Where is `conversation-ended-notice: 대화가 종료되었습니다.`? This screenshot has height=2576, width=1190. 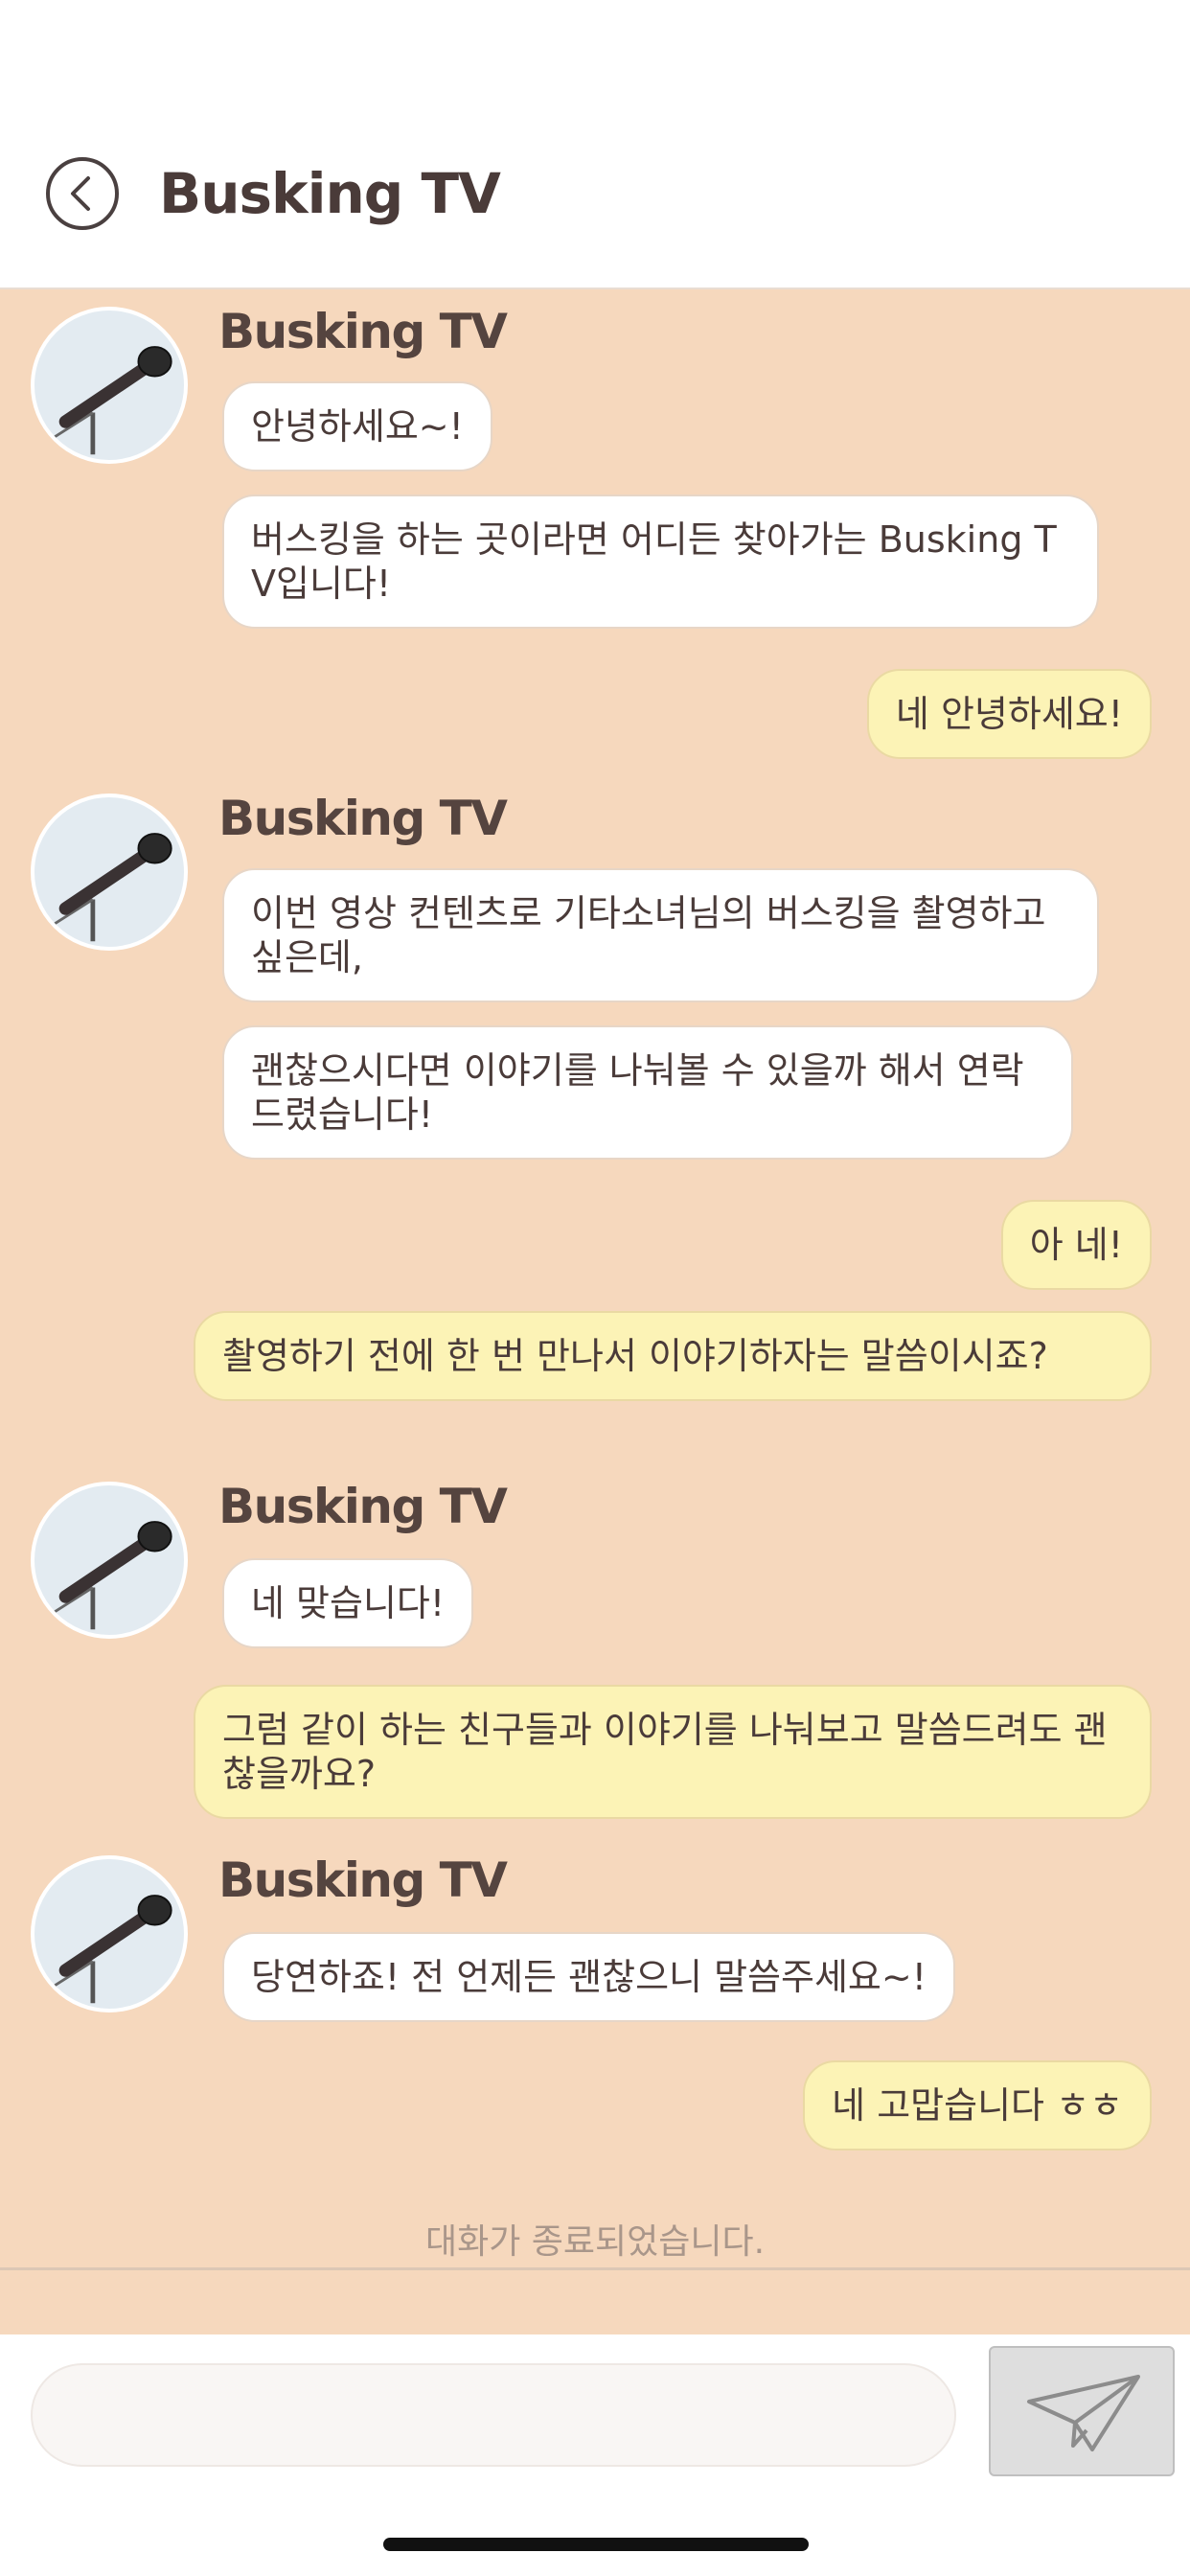 conversation-ended-notice: 대화가 종료되었습니다. is located at coordinates (595, 2242).